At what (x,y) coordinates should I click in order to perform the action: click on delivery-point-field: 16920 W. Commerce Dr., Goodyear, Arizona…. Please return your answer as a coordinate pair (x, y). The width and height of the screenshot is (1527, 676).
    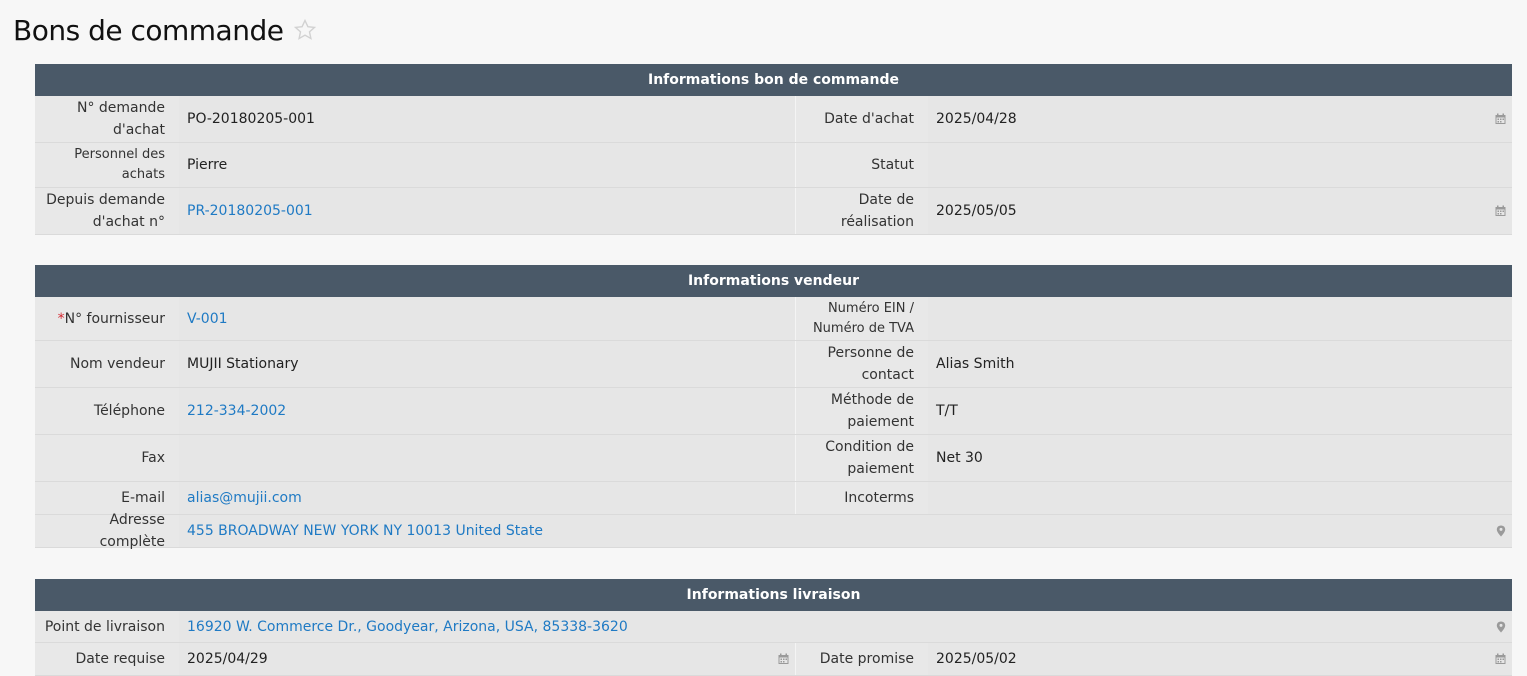
    Looking at the image, I should click on (845, 626).